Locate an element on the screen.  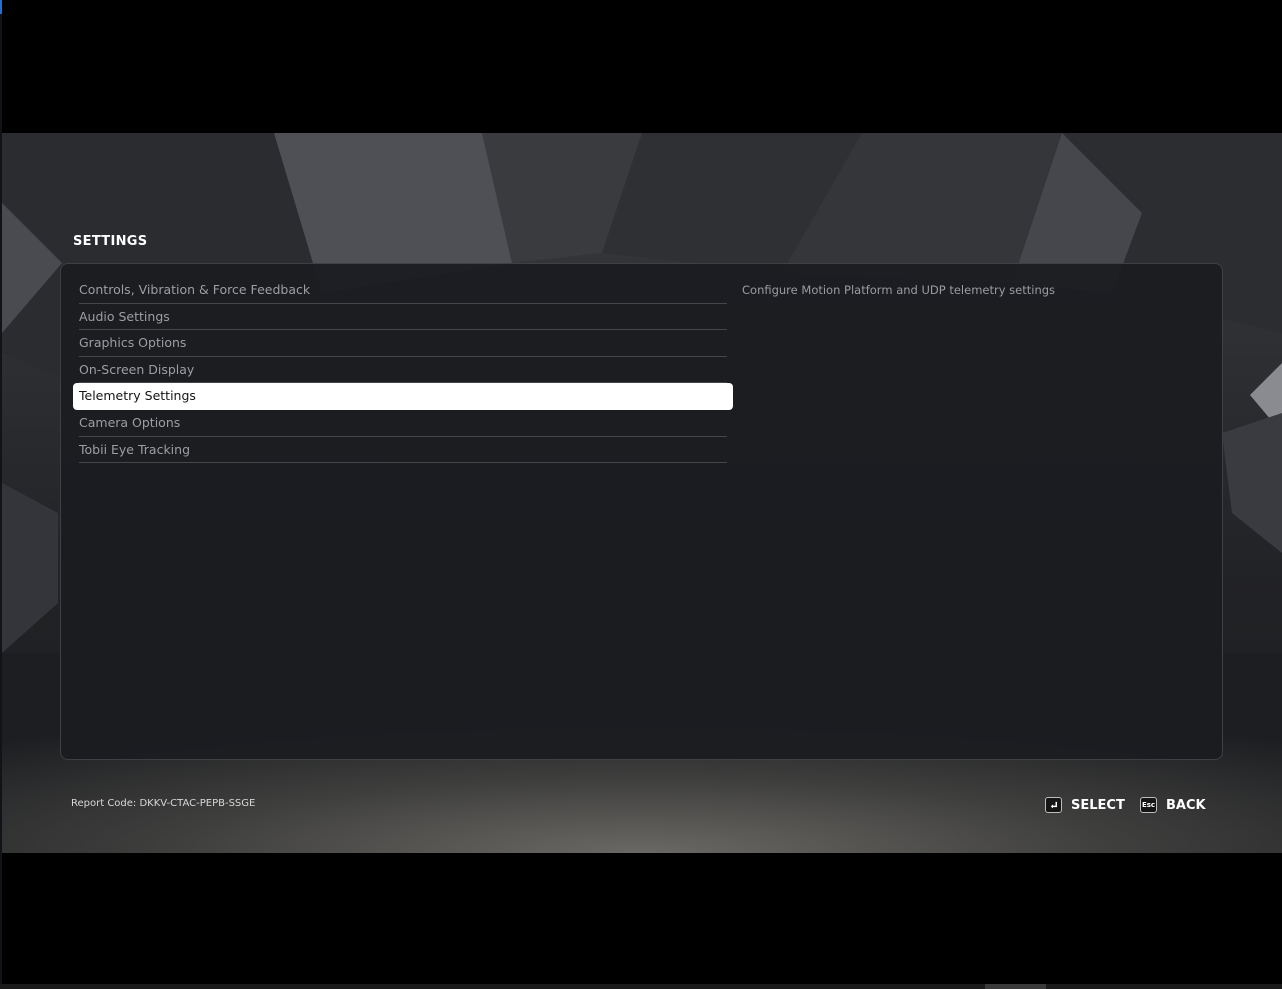
select-label: SELECT is located at coordinates (1098, 805).